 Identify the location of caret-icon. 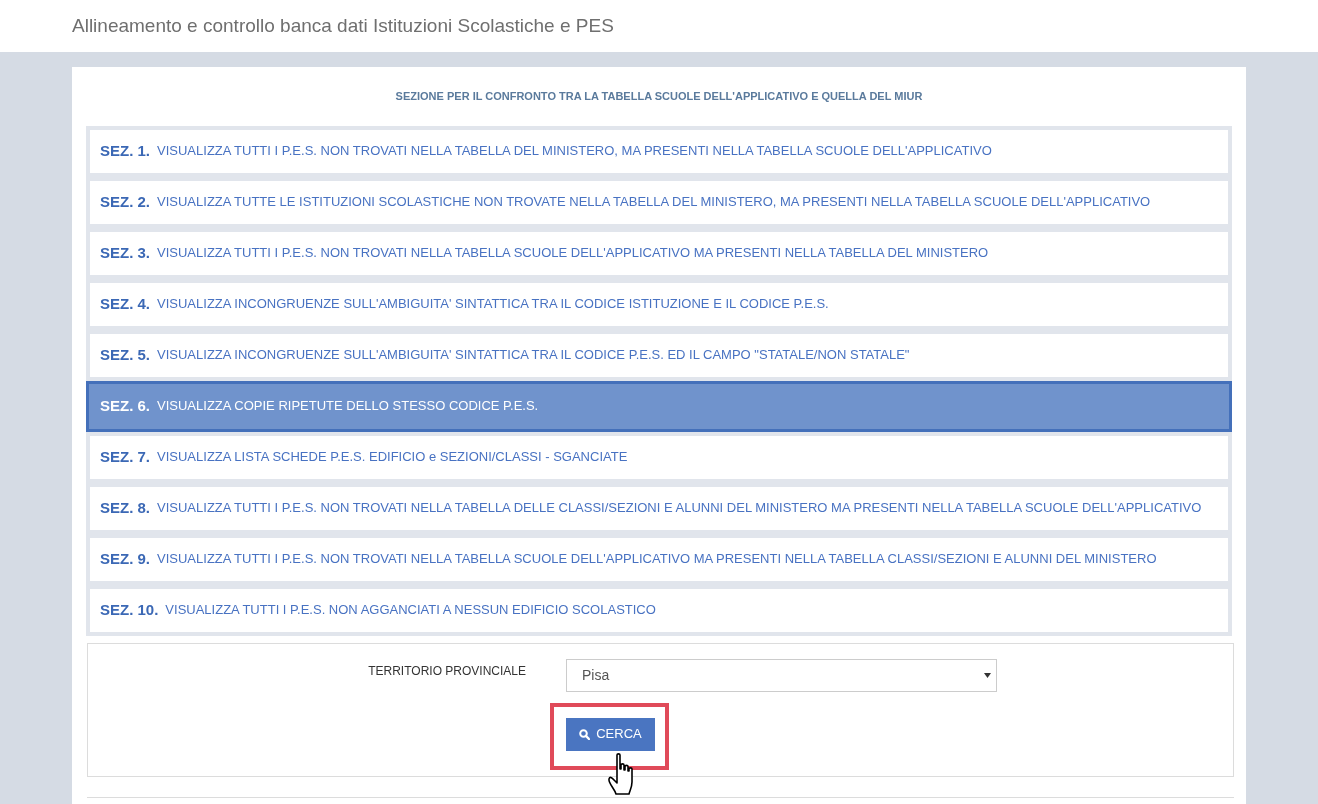
(987, 675).